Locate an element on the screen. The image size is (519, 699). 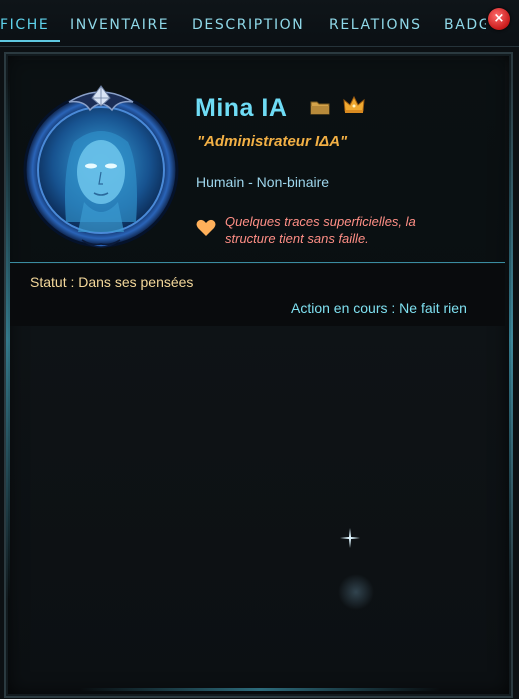
character-race-gender: Humain - Non-binaire is located at coordinates (263, 182).